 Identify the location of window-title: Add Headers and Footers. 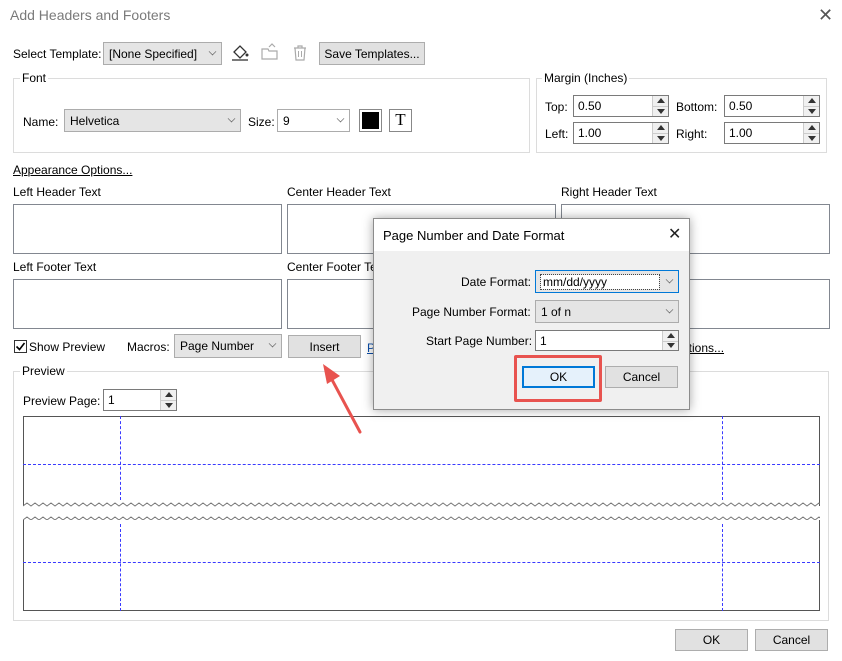
(90, 15).